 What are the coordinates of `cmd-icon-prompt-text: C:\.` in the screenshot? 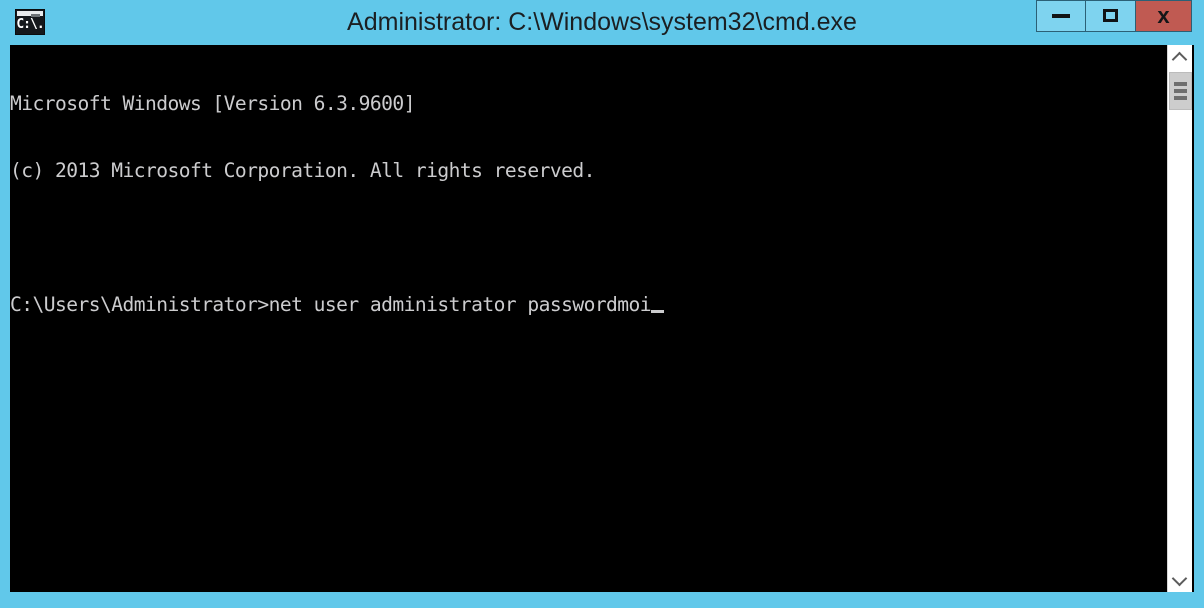 It's located at (30, 24).